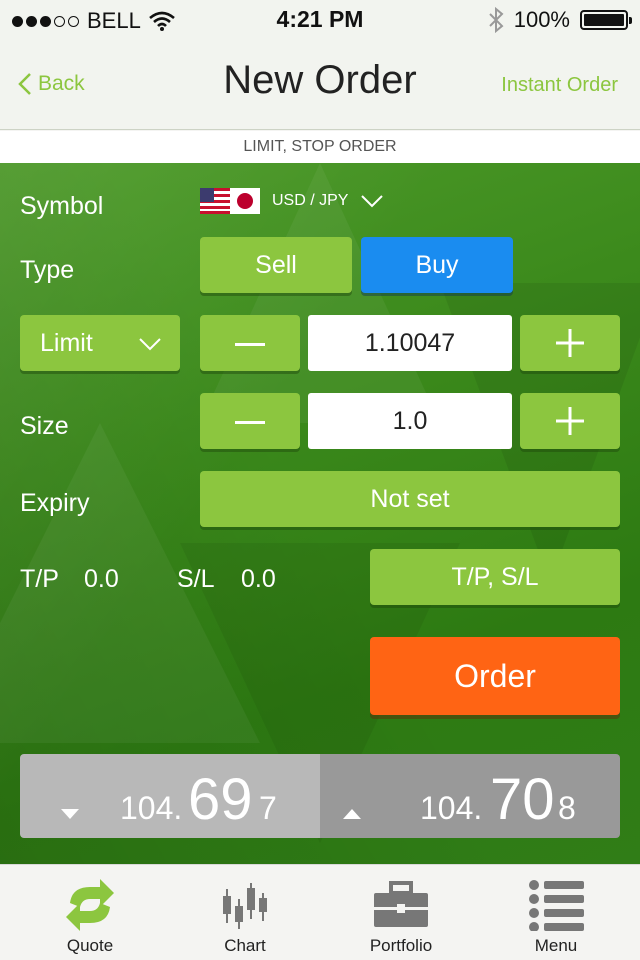 The height and width of the screenshot is (960, 640). I want to click on price-increment-button, so click(570, 343).